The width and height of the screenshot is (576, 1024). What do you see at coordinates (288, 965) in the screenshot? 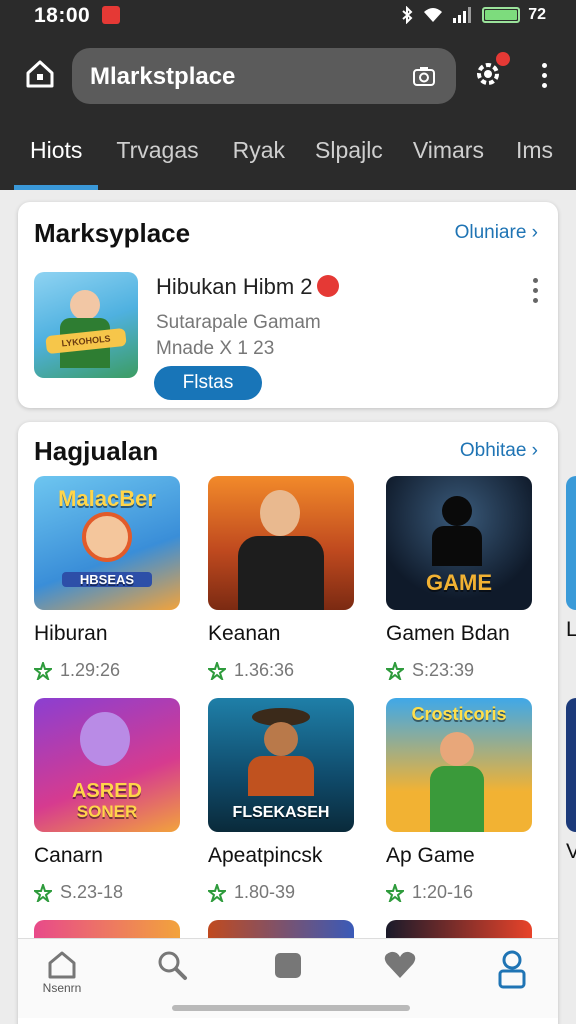
I see `library-icon` at bounding box center [288, 965].